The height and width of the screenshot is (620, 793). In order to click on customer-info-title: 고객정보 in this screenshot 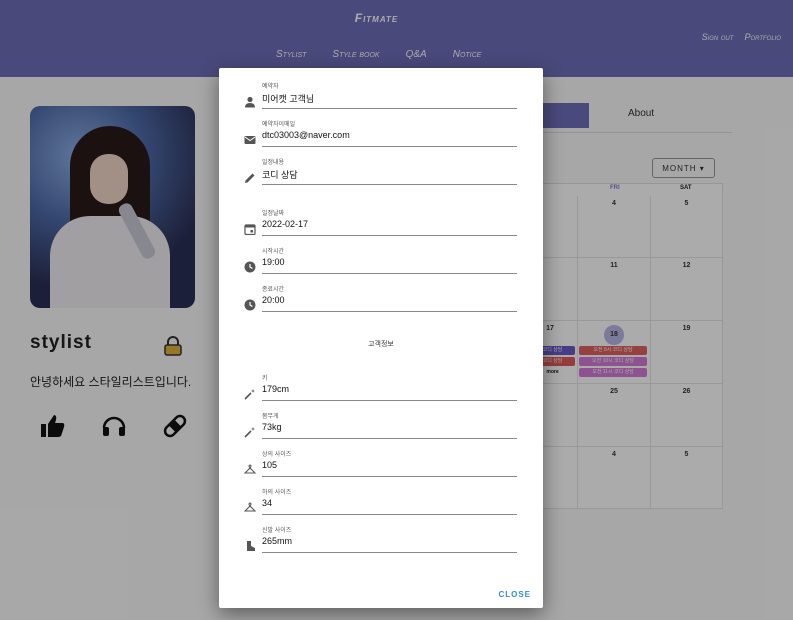, I will do `click(381, 344)`.